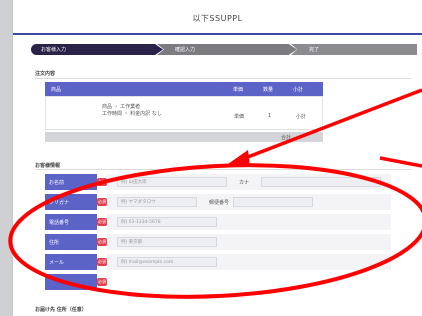  I want to click on postal-input, so click(273, 202).